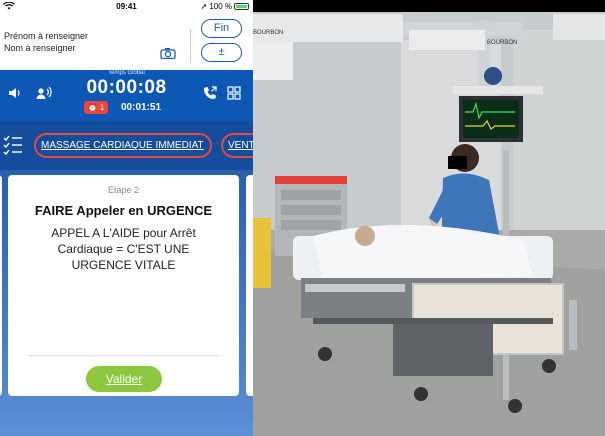  I want to click on location-icon: ➚, so click(204, 6).